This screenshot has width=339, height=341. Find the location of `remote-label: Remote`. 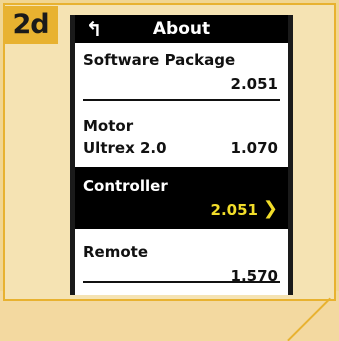

remote-label: Remote is located at coordinates (116, 252).